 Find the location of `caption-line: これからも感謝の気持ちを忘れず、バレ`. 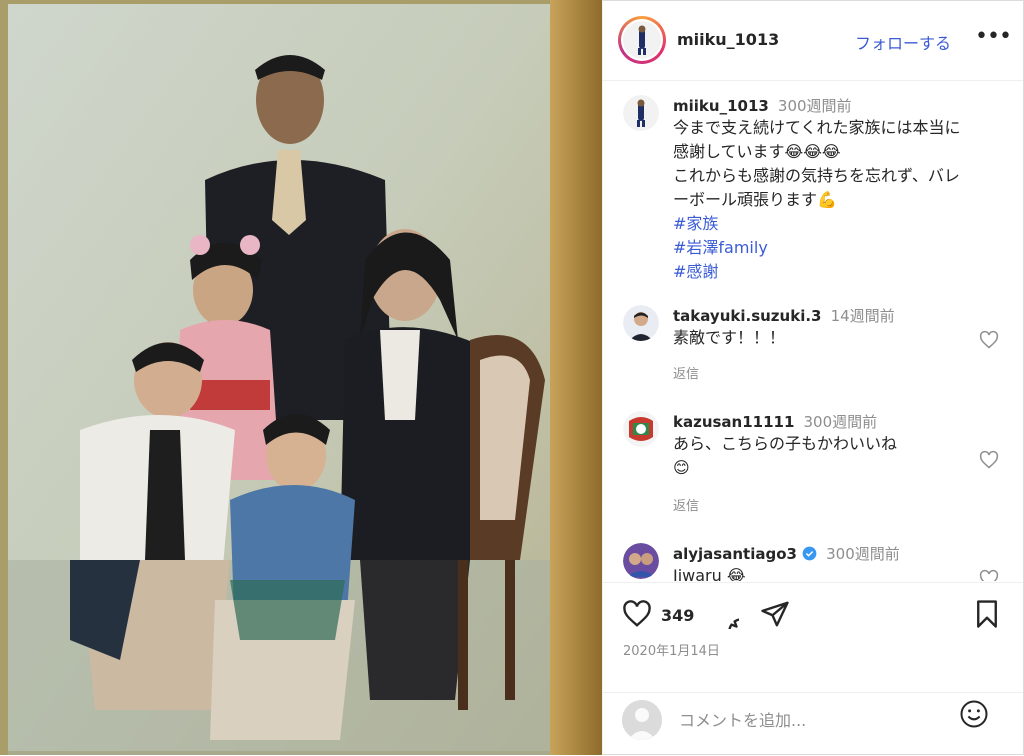

caption-line: これからも感謝の気持ちを忘れず、バレ is located at coordinates (816, 175).